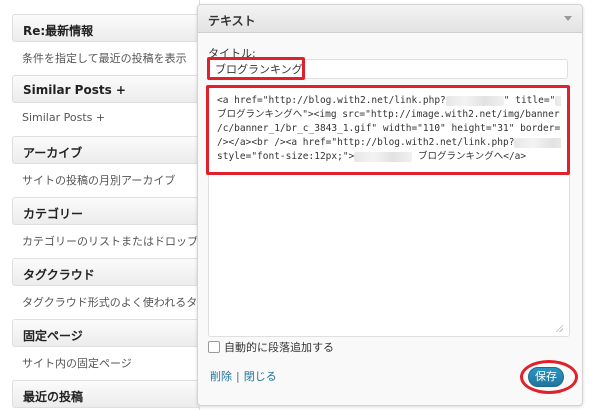  I want to click on widget-title: カテゴリー, so click(106, 211).